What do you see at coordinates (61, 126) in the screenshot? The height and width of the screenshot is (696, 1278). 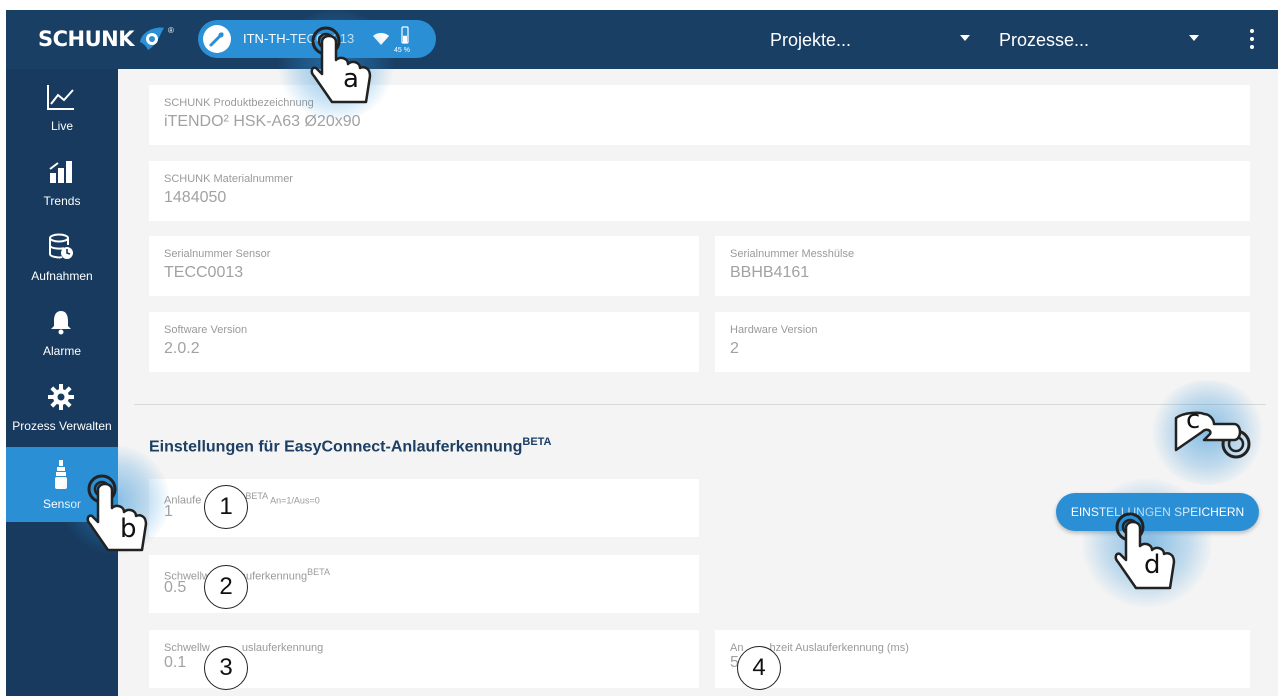 I see `sidebar-item-label: Live` at bounding box center [61, 126].